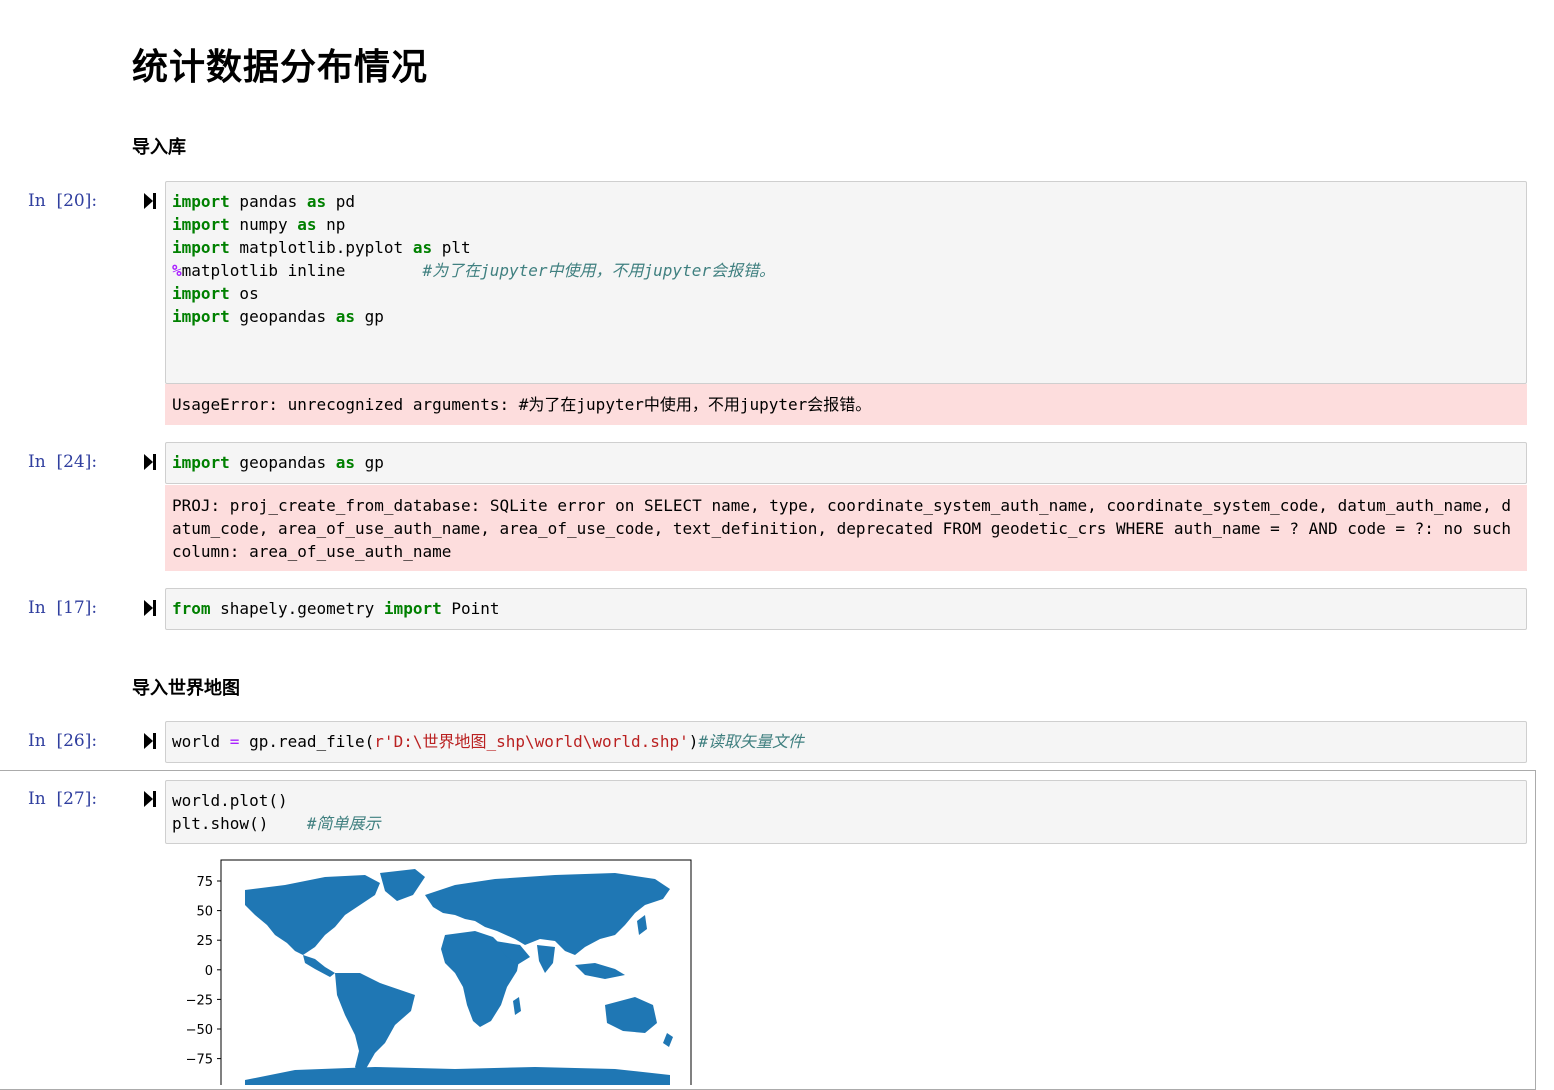 This screenshot has height=1090, width=1554. Describe the element at coordinates (199, 1030) in the screenshot. I see `y-tick-label: −50` at that location.